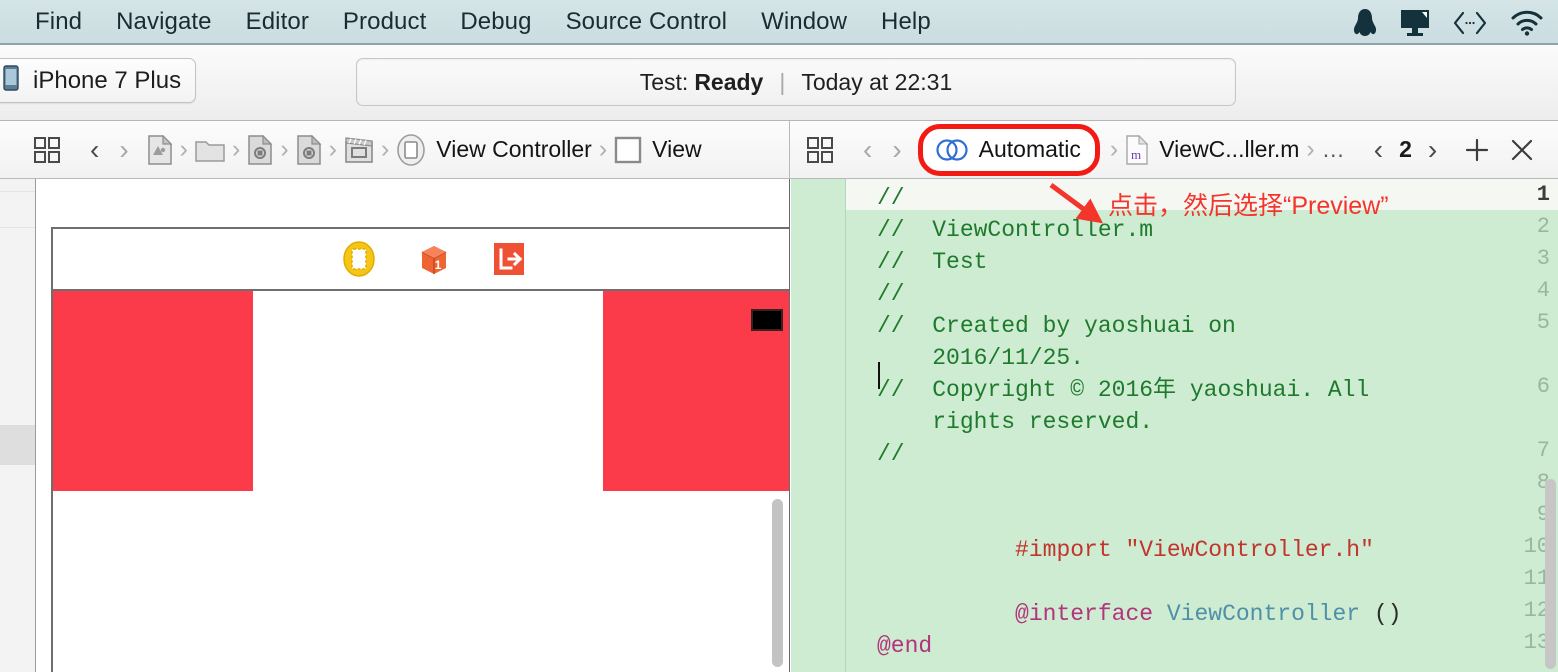 Image resolution: width=1558 pixels, height=672 pixels. I want to click on menu-item-find: Find, so click(58, 22).